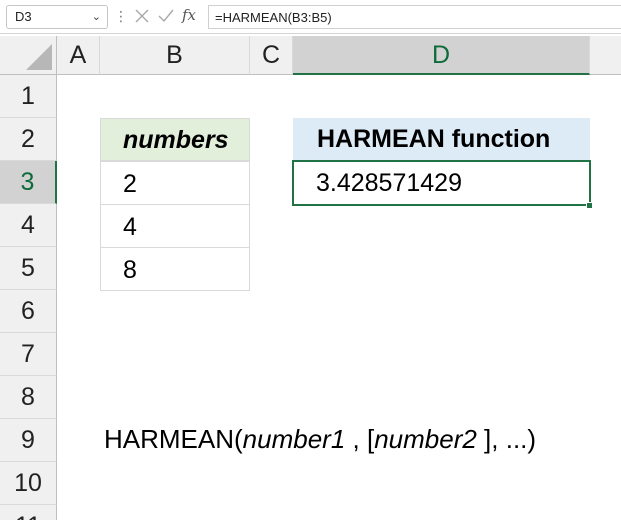 This screenshot has height=520, width=621. Describe the element at coordinates (441, 139) in the screenshot. I see `result-header: HARMEAN function` at that location.